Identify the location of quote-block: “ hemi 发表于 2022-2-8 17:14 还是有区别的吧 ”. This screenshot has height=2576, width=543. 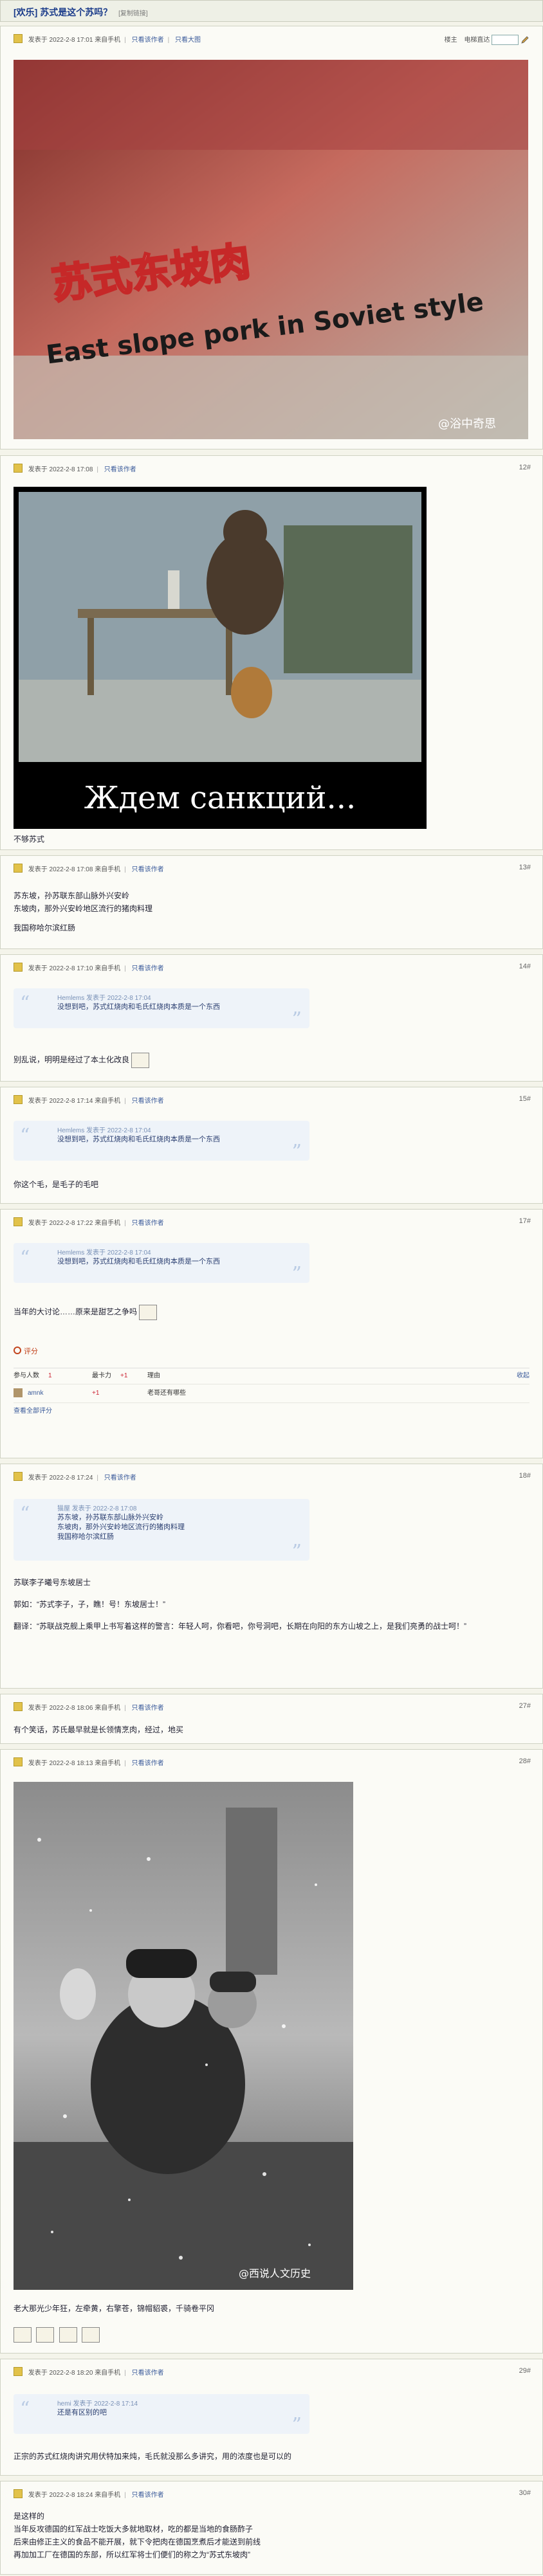
(161, 2415).